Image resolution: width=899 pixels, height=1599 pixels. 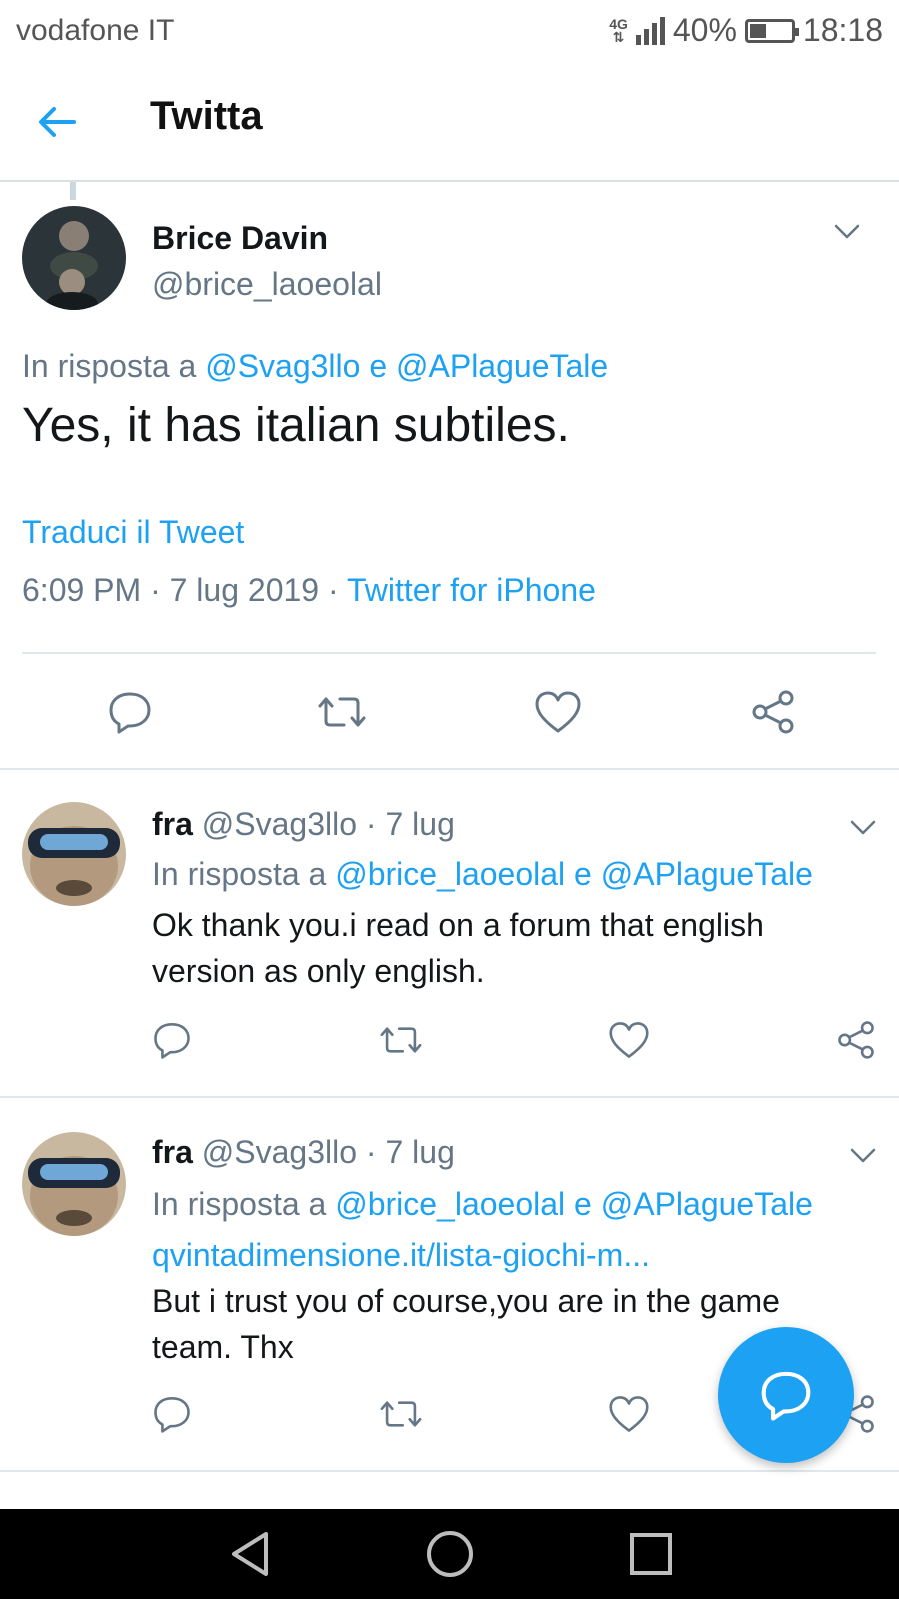 What do you see at coordinates (296, 425) in the screenshot?
I see `tweet-text: Yes, it has italian subtiles.` at bounding box center [296, 425].